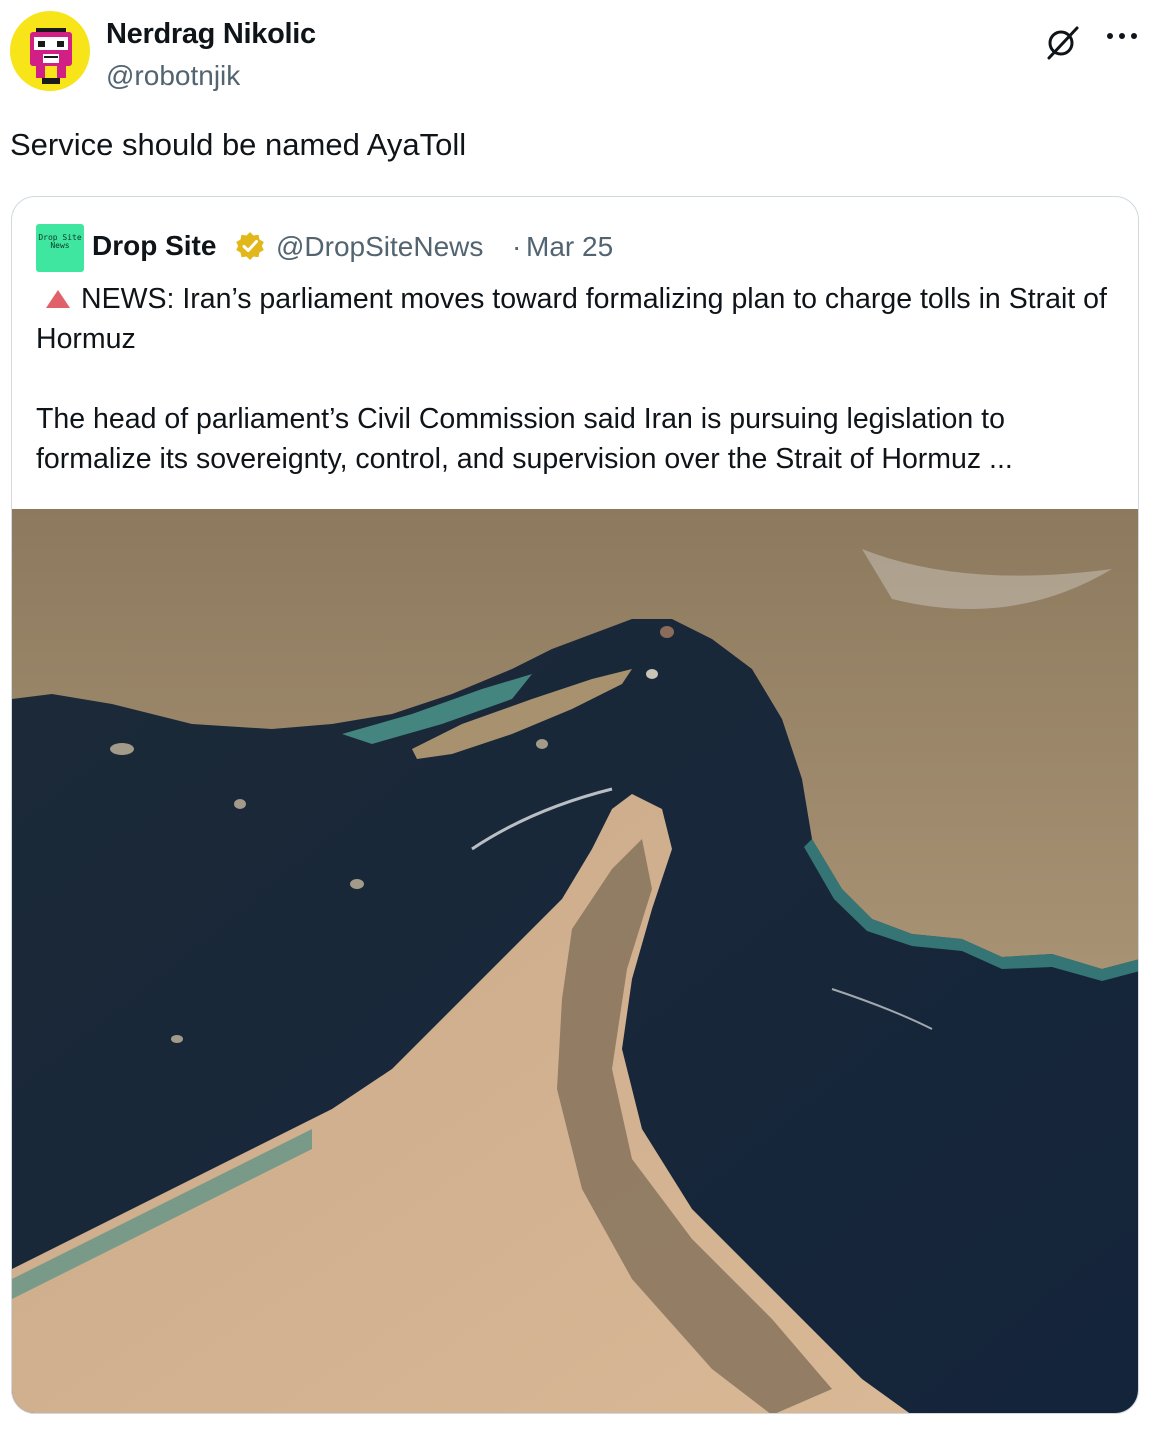 This screenshot has height=1432, width=1156. I want to click on quote-author-handle: @DropSiteNews, so click(379, 247).